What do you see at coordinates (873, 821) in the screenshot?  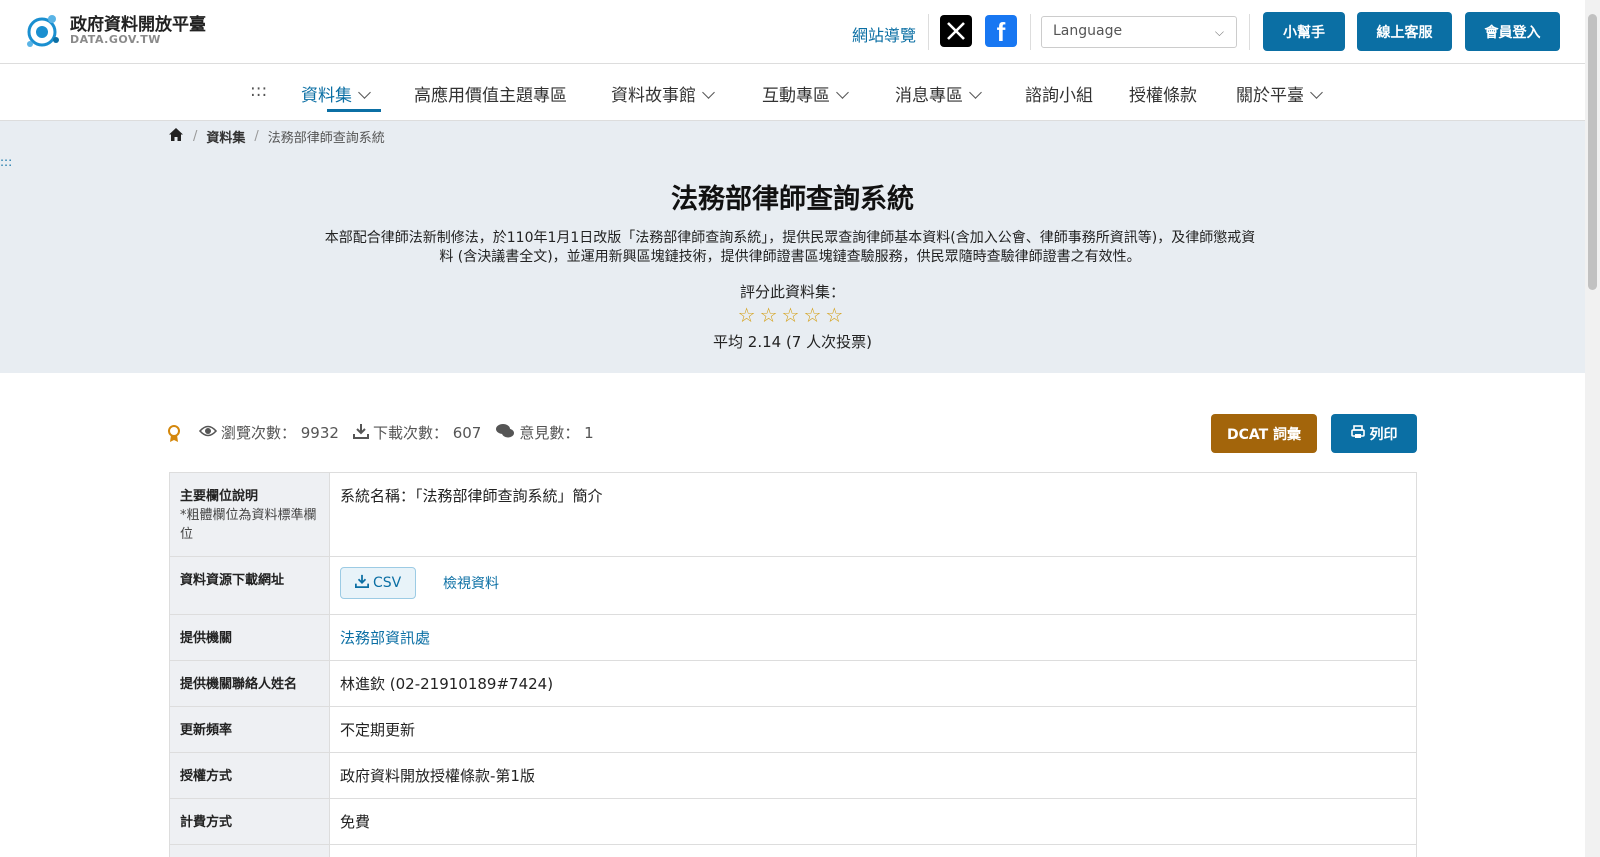 I see `row-value: 免費` at bounding box center [873, 821].